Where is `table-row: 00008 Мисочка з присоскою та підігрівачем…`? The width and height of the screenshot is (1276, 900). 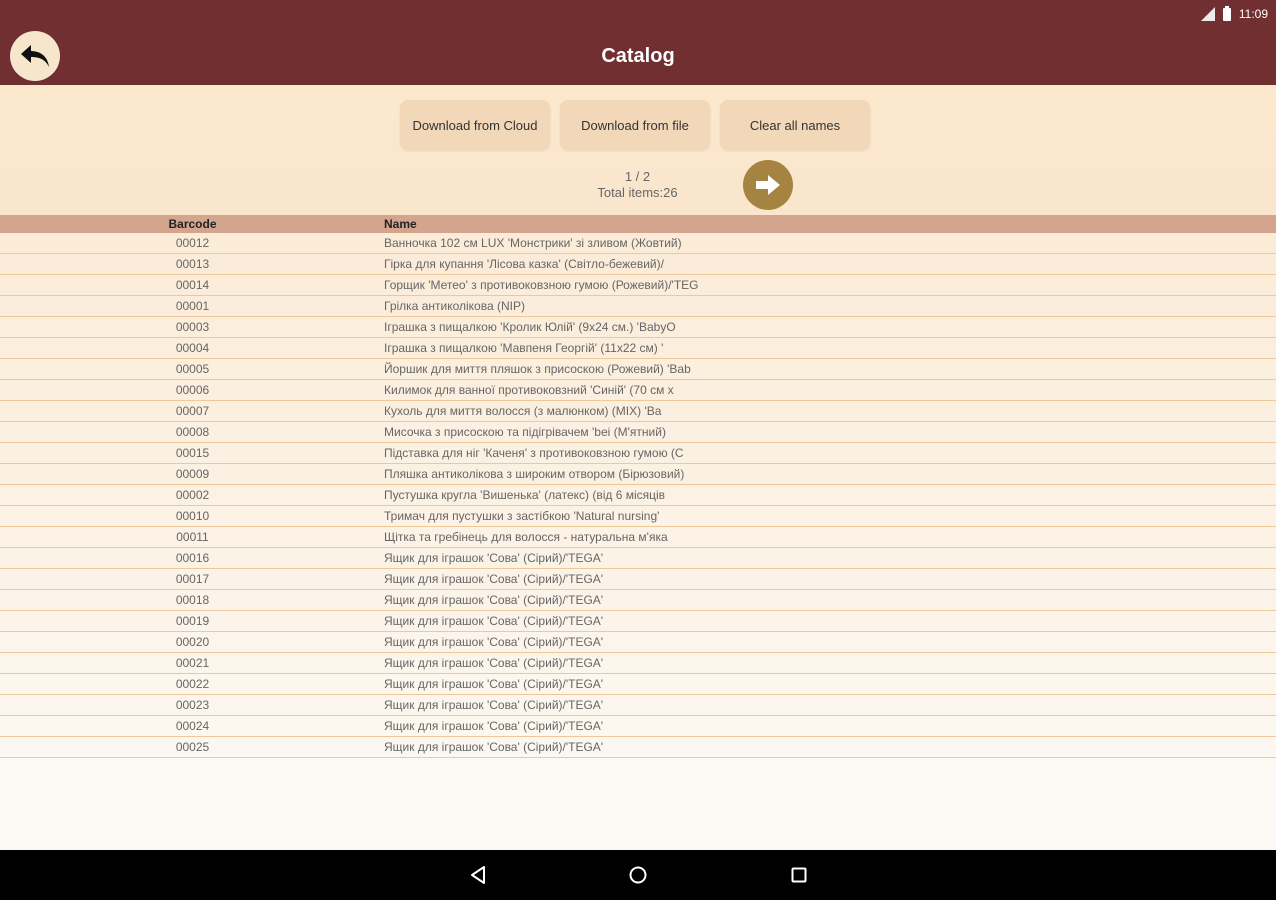 table-row: 00008 Мисочка з присоскою та підігрівачем… is located at coordinates (638, 432).